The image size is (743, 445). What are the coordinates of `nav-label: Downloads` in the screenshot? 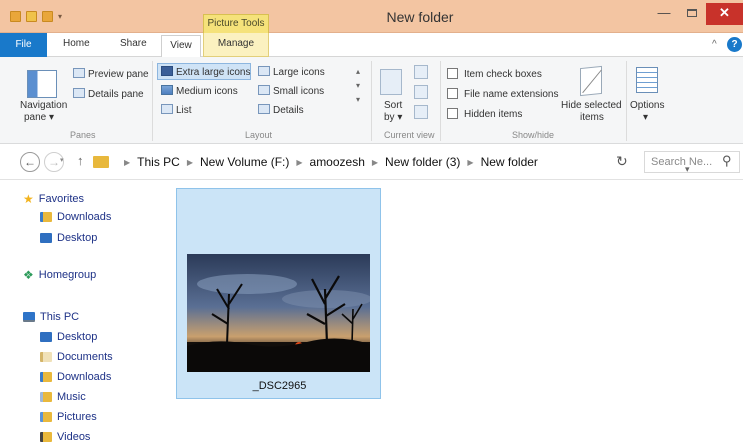 It's located at (84, 377).